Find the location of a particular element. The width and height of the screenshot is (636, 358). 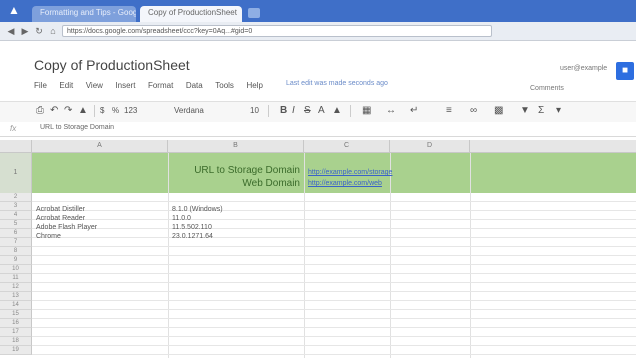

cell-b4: 11.5.502.110 is located at coordinates (192, 227).